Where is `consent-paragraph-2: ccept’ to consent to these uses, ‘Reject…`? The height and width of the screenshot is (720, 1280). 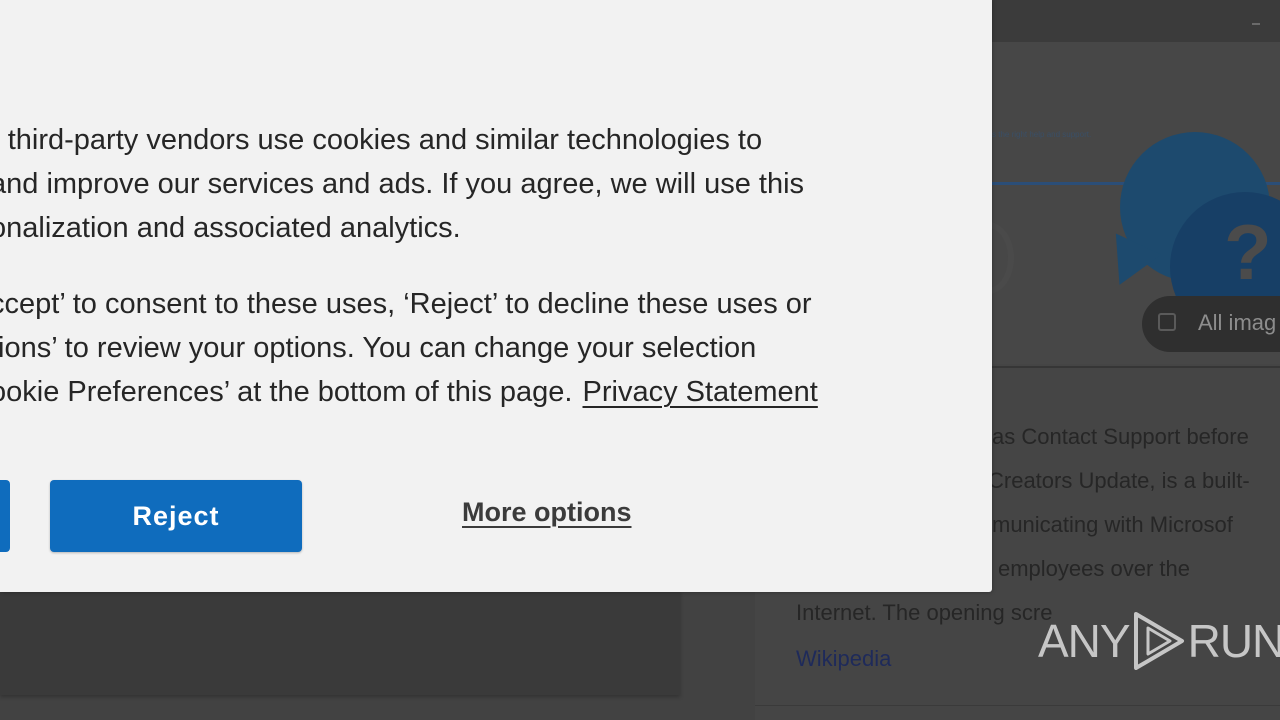 consent-paragraph-2: ccept’ to consent to these uses, ‘Reject… is located at coordinates (409, 348).